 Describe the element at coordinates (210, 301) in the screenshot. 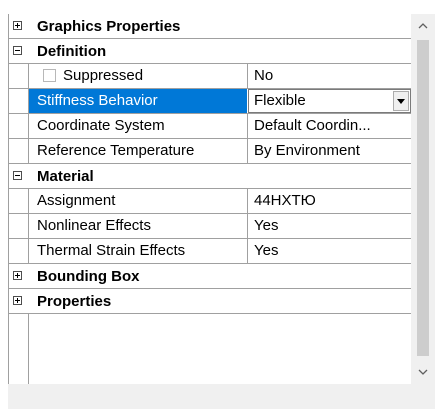

I see `category-properties: Properties` at that location.